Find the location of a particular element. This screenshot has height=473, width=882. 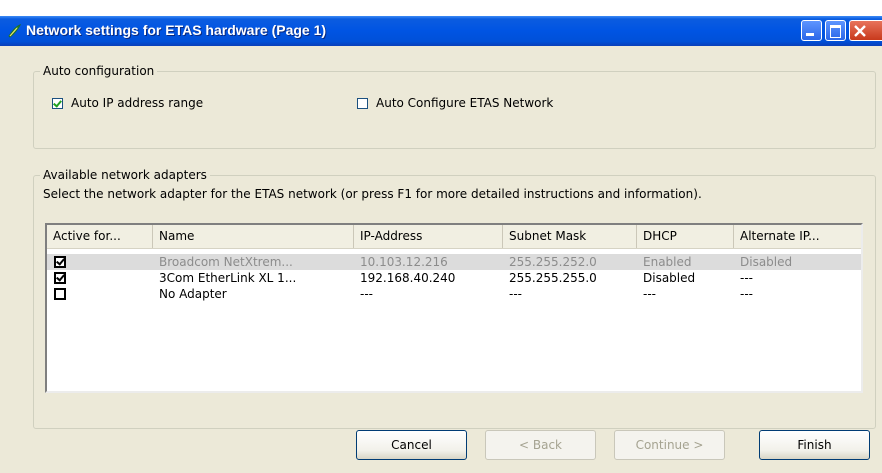

table-row: No Adapter --- --- --- --- is located at coordinates (454, 294).